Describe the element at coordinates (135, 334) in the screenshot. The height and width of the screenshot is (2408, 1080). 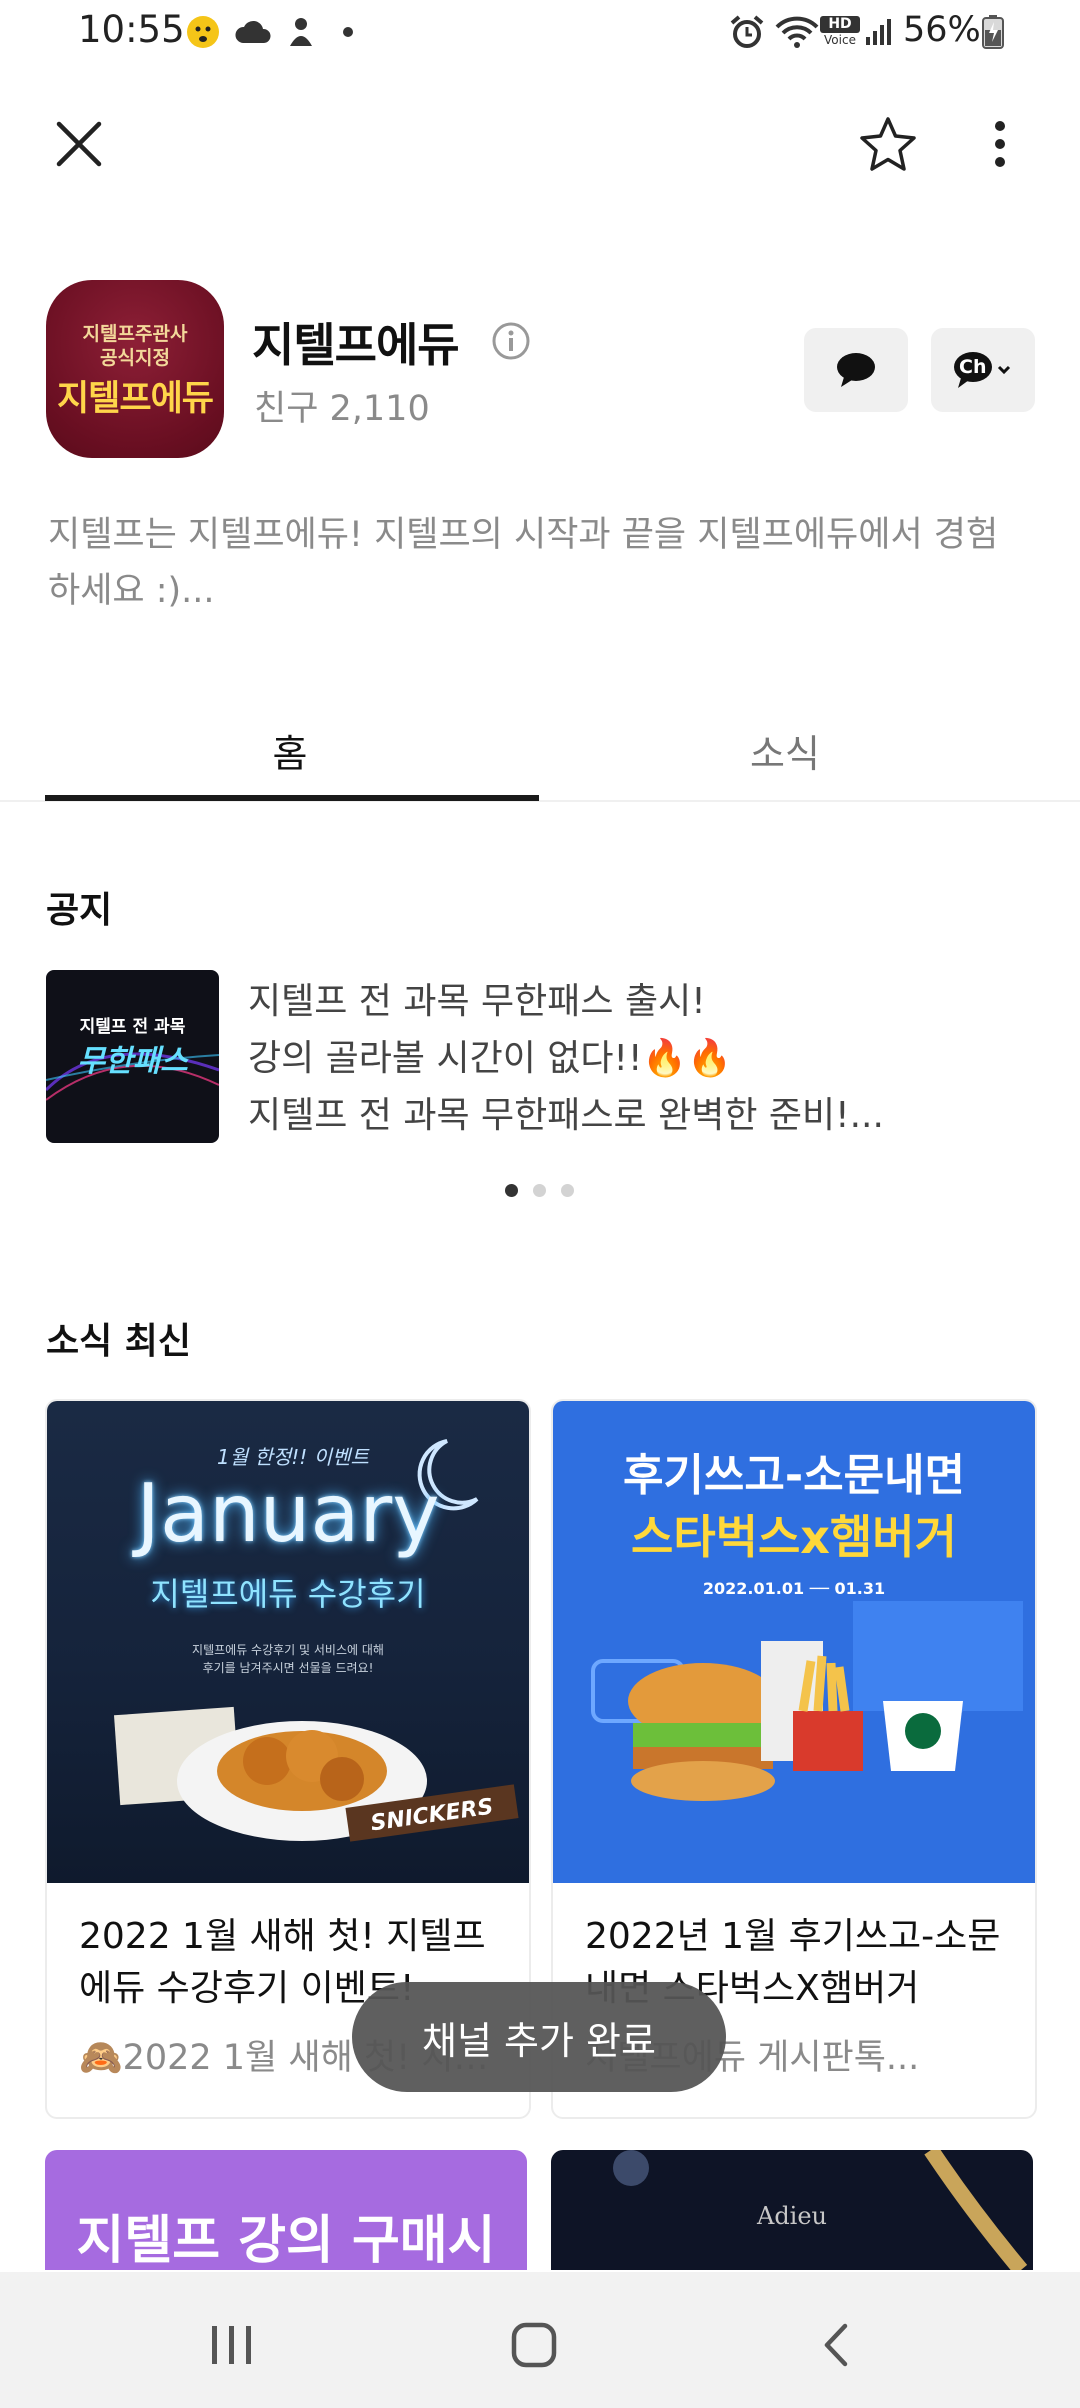
I see `logo-text-line1: 지텔프주관사` at that location.